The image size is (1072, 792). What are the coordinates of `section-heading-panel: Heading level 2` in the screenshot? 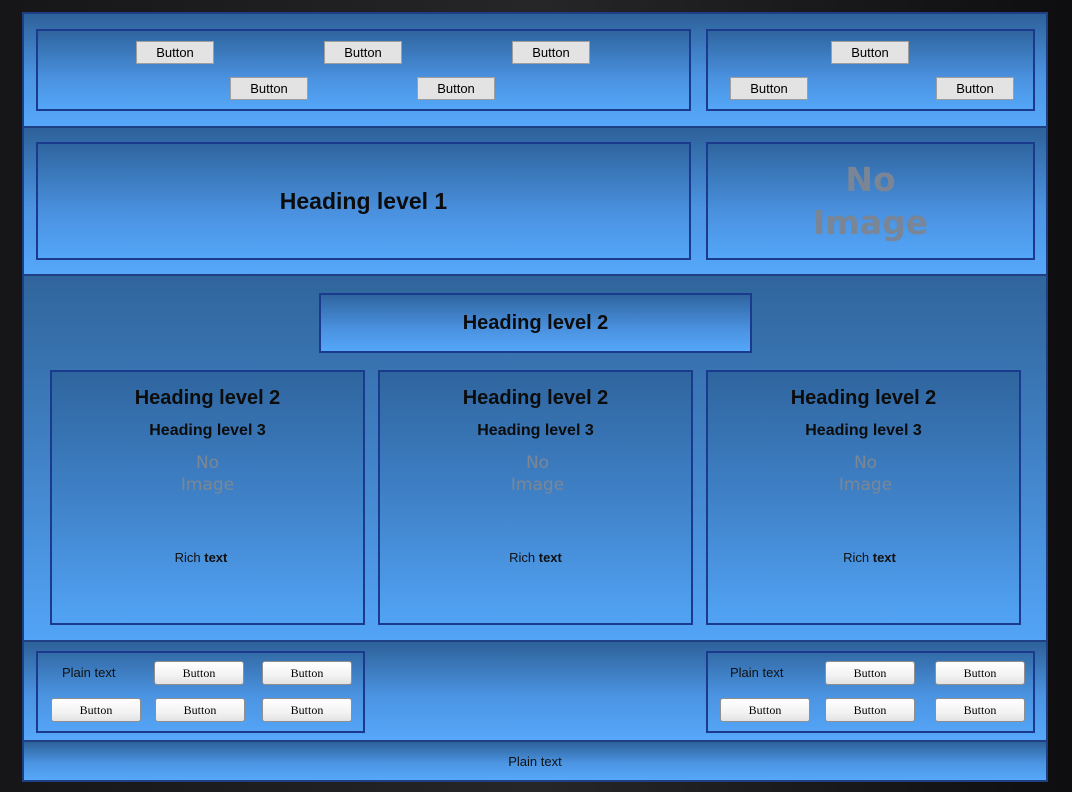 It's located at (535, 323).